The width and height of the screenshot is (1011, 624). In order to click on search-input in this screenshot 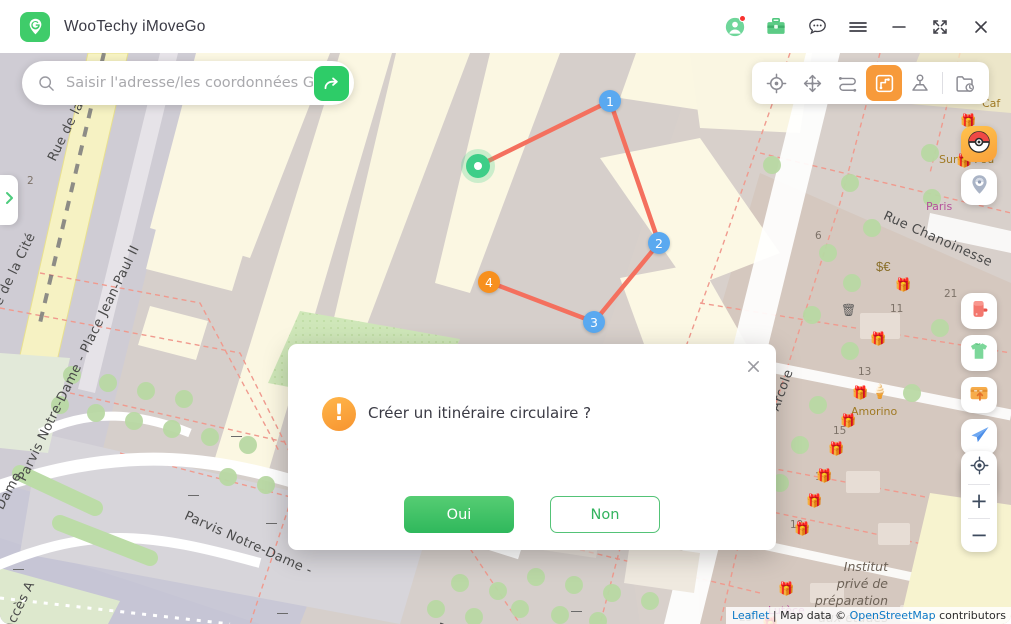, I will do `click(190, 83)`.